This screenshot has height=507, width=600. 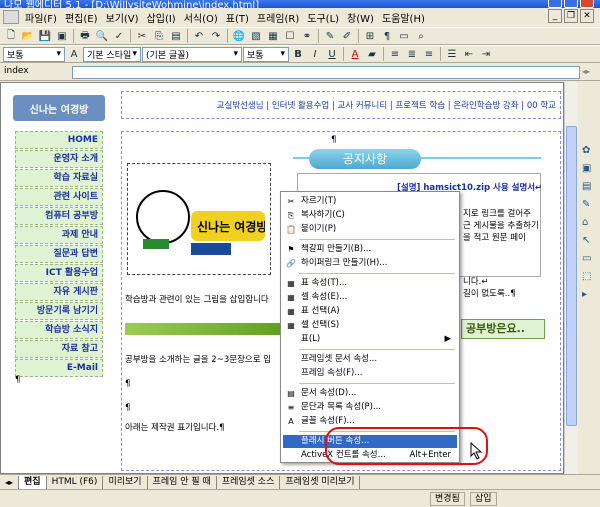 What do you see at coordinates (182, 482) in the screenshot?
I see `tab-frame: 프레임 안 필 때` at bounding box center [182, 482].